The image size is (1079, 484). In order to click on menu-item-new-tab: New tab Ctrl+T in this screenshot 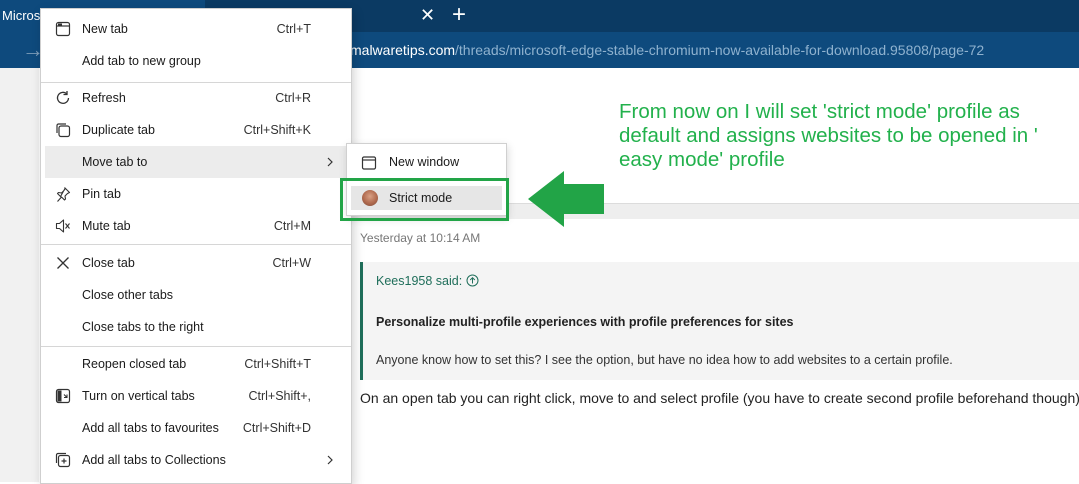, I will do `click(196, 29)`.